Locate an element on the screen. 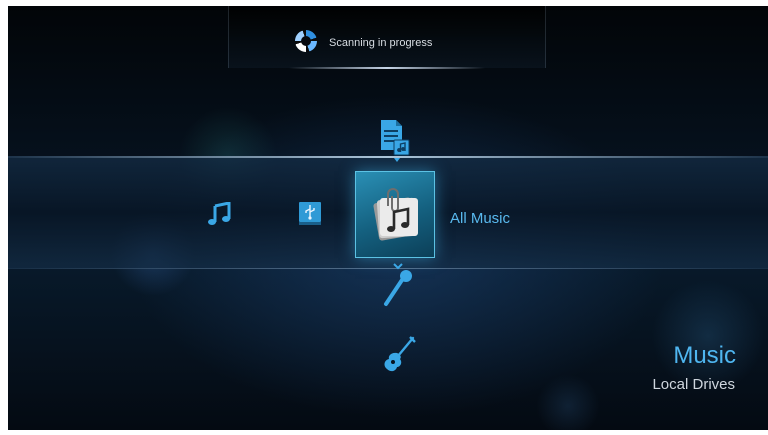 This screenshot has height=435, width=768. menu-item-genre is located at coordinates (399, 355).